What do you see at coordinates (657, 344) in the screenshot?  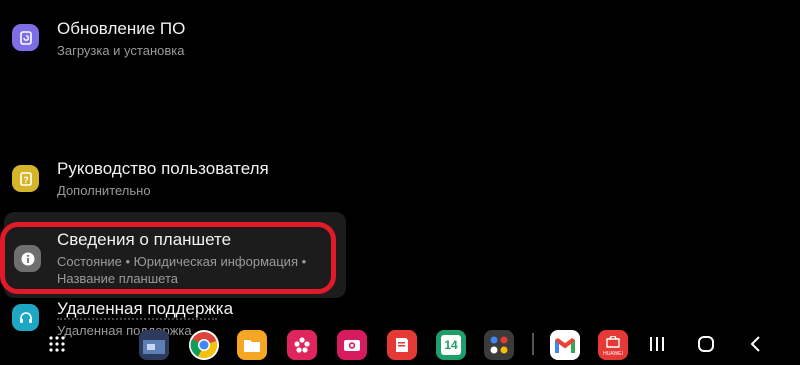 I see `recent-apps-icon` at bounding box center [657, 344].